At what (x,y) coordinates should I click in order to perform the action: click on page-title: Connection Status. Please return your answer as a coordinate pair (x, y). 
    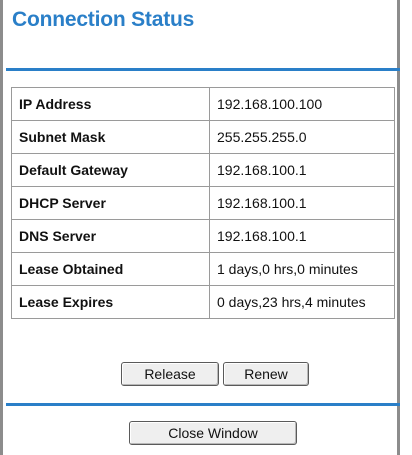
    Looking at the image, I should click on (103, 19).